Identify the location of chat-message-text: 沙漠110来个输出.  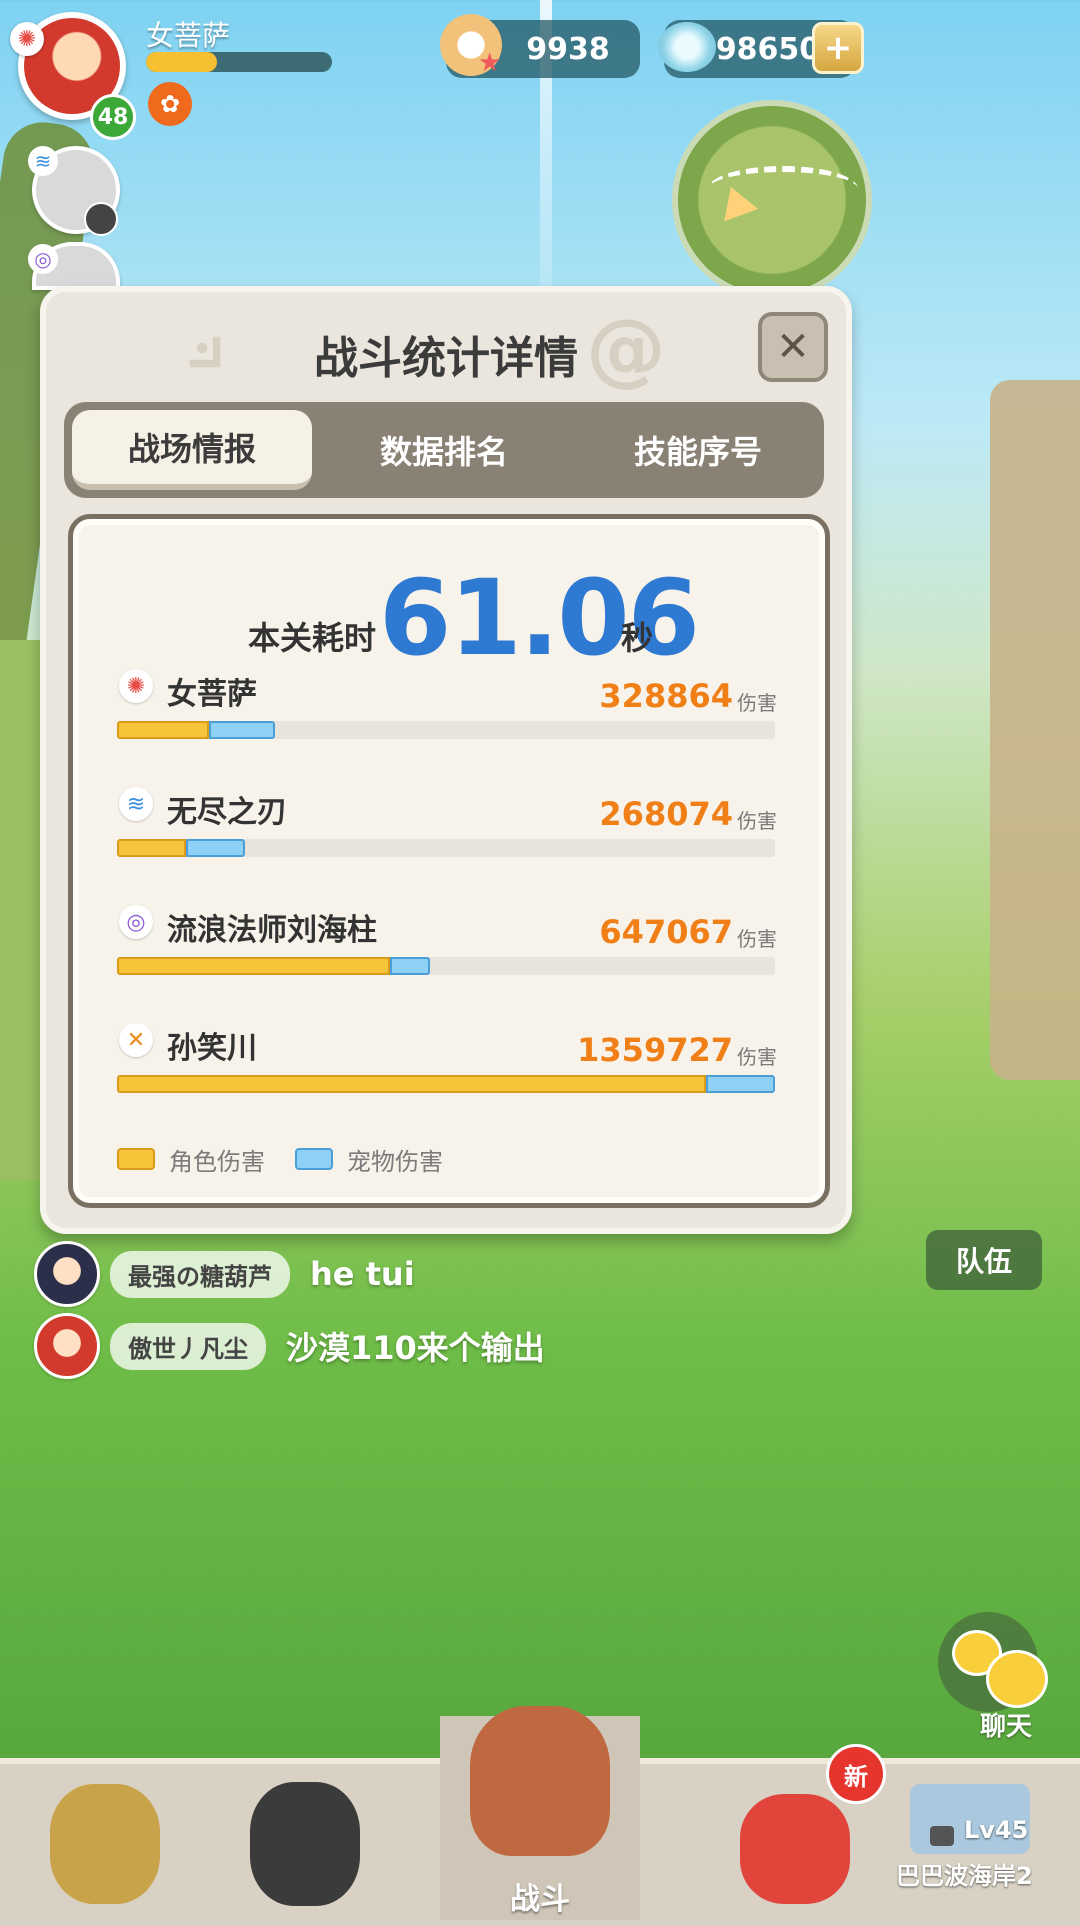
(415, 1348).